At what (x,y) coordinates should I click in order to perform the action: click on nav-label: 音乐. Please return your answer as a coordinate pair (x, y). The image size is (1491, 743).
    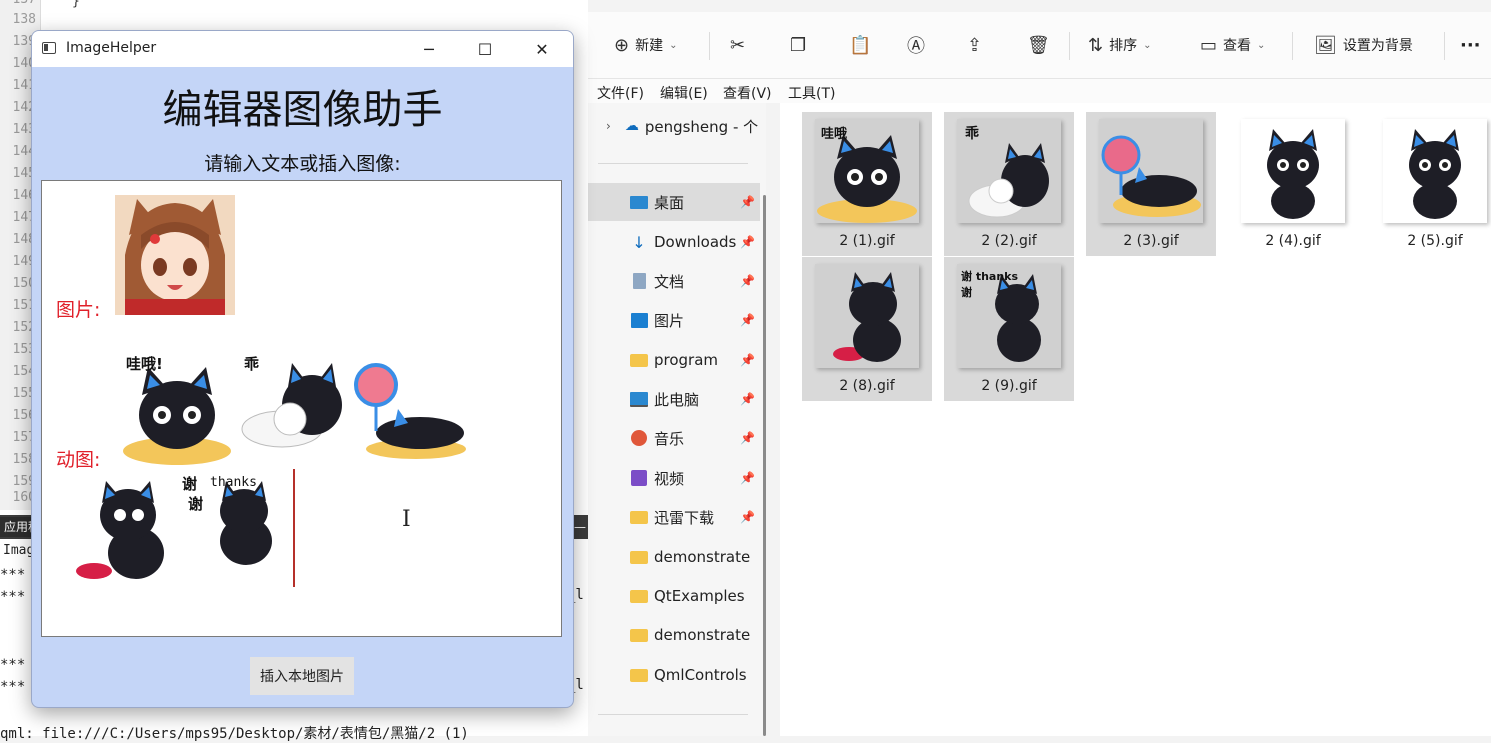
    Looking at the image, I should click on (669, 438).